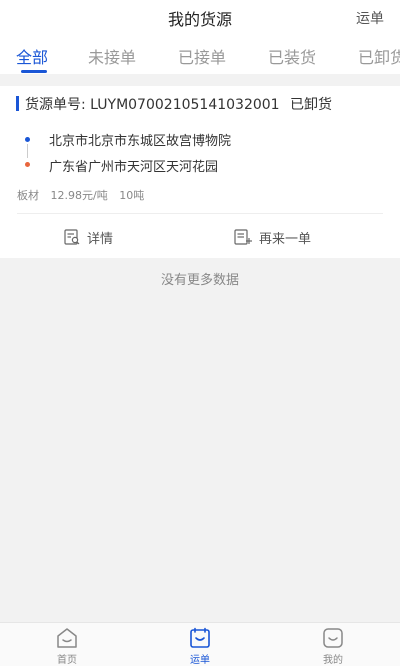 The image size is (400, 666). I want to click on order-number-row: 货源单号: LUYM07002105141032001 已卸货, so click(178, 104).